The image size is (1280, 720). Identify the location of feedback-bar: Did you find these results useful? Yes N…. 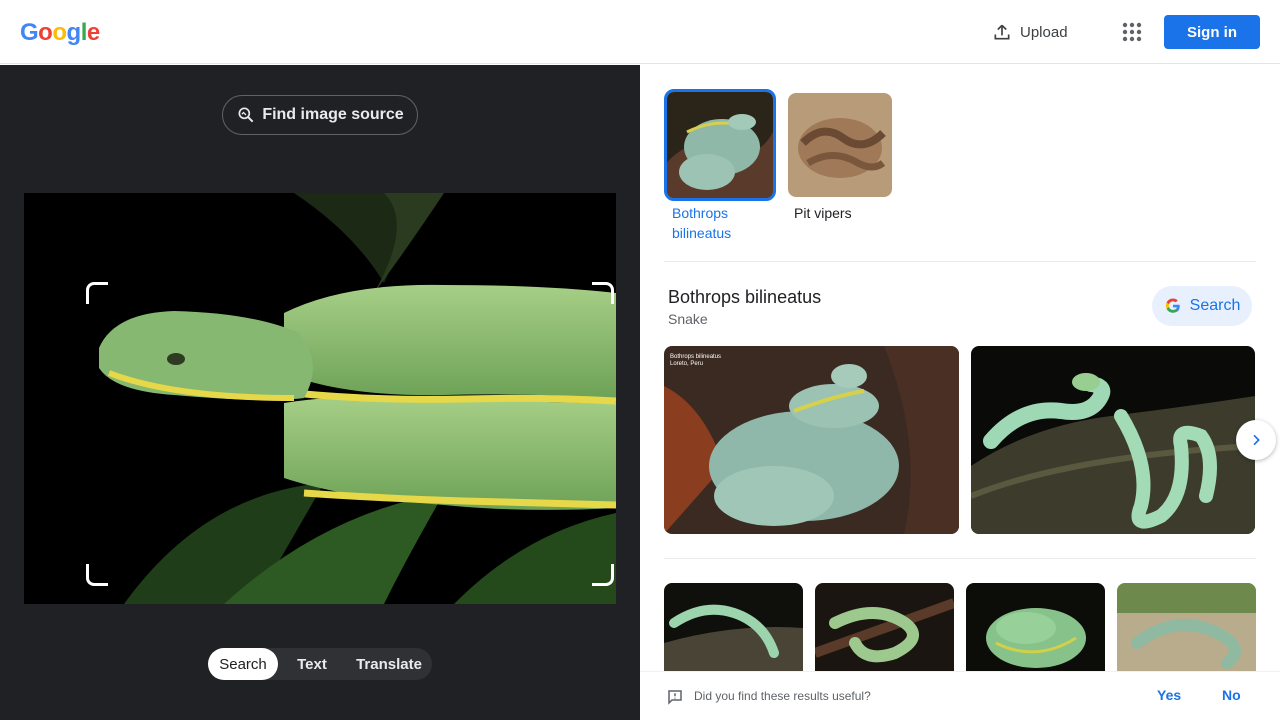
(960, 695).